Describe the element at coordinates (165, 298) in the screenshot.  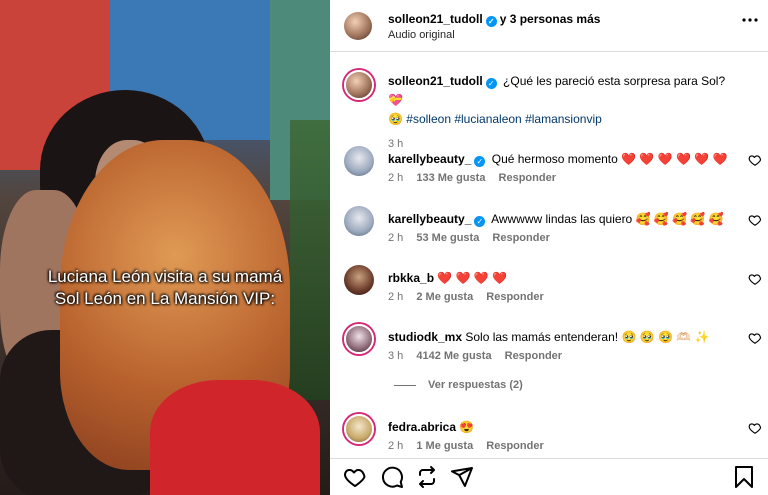
I see `video-caption-line: Sol León en La Mansión VIP:` at that location.